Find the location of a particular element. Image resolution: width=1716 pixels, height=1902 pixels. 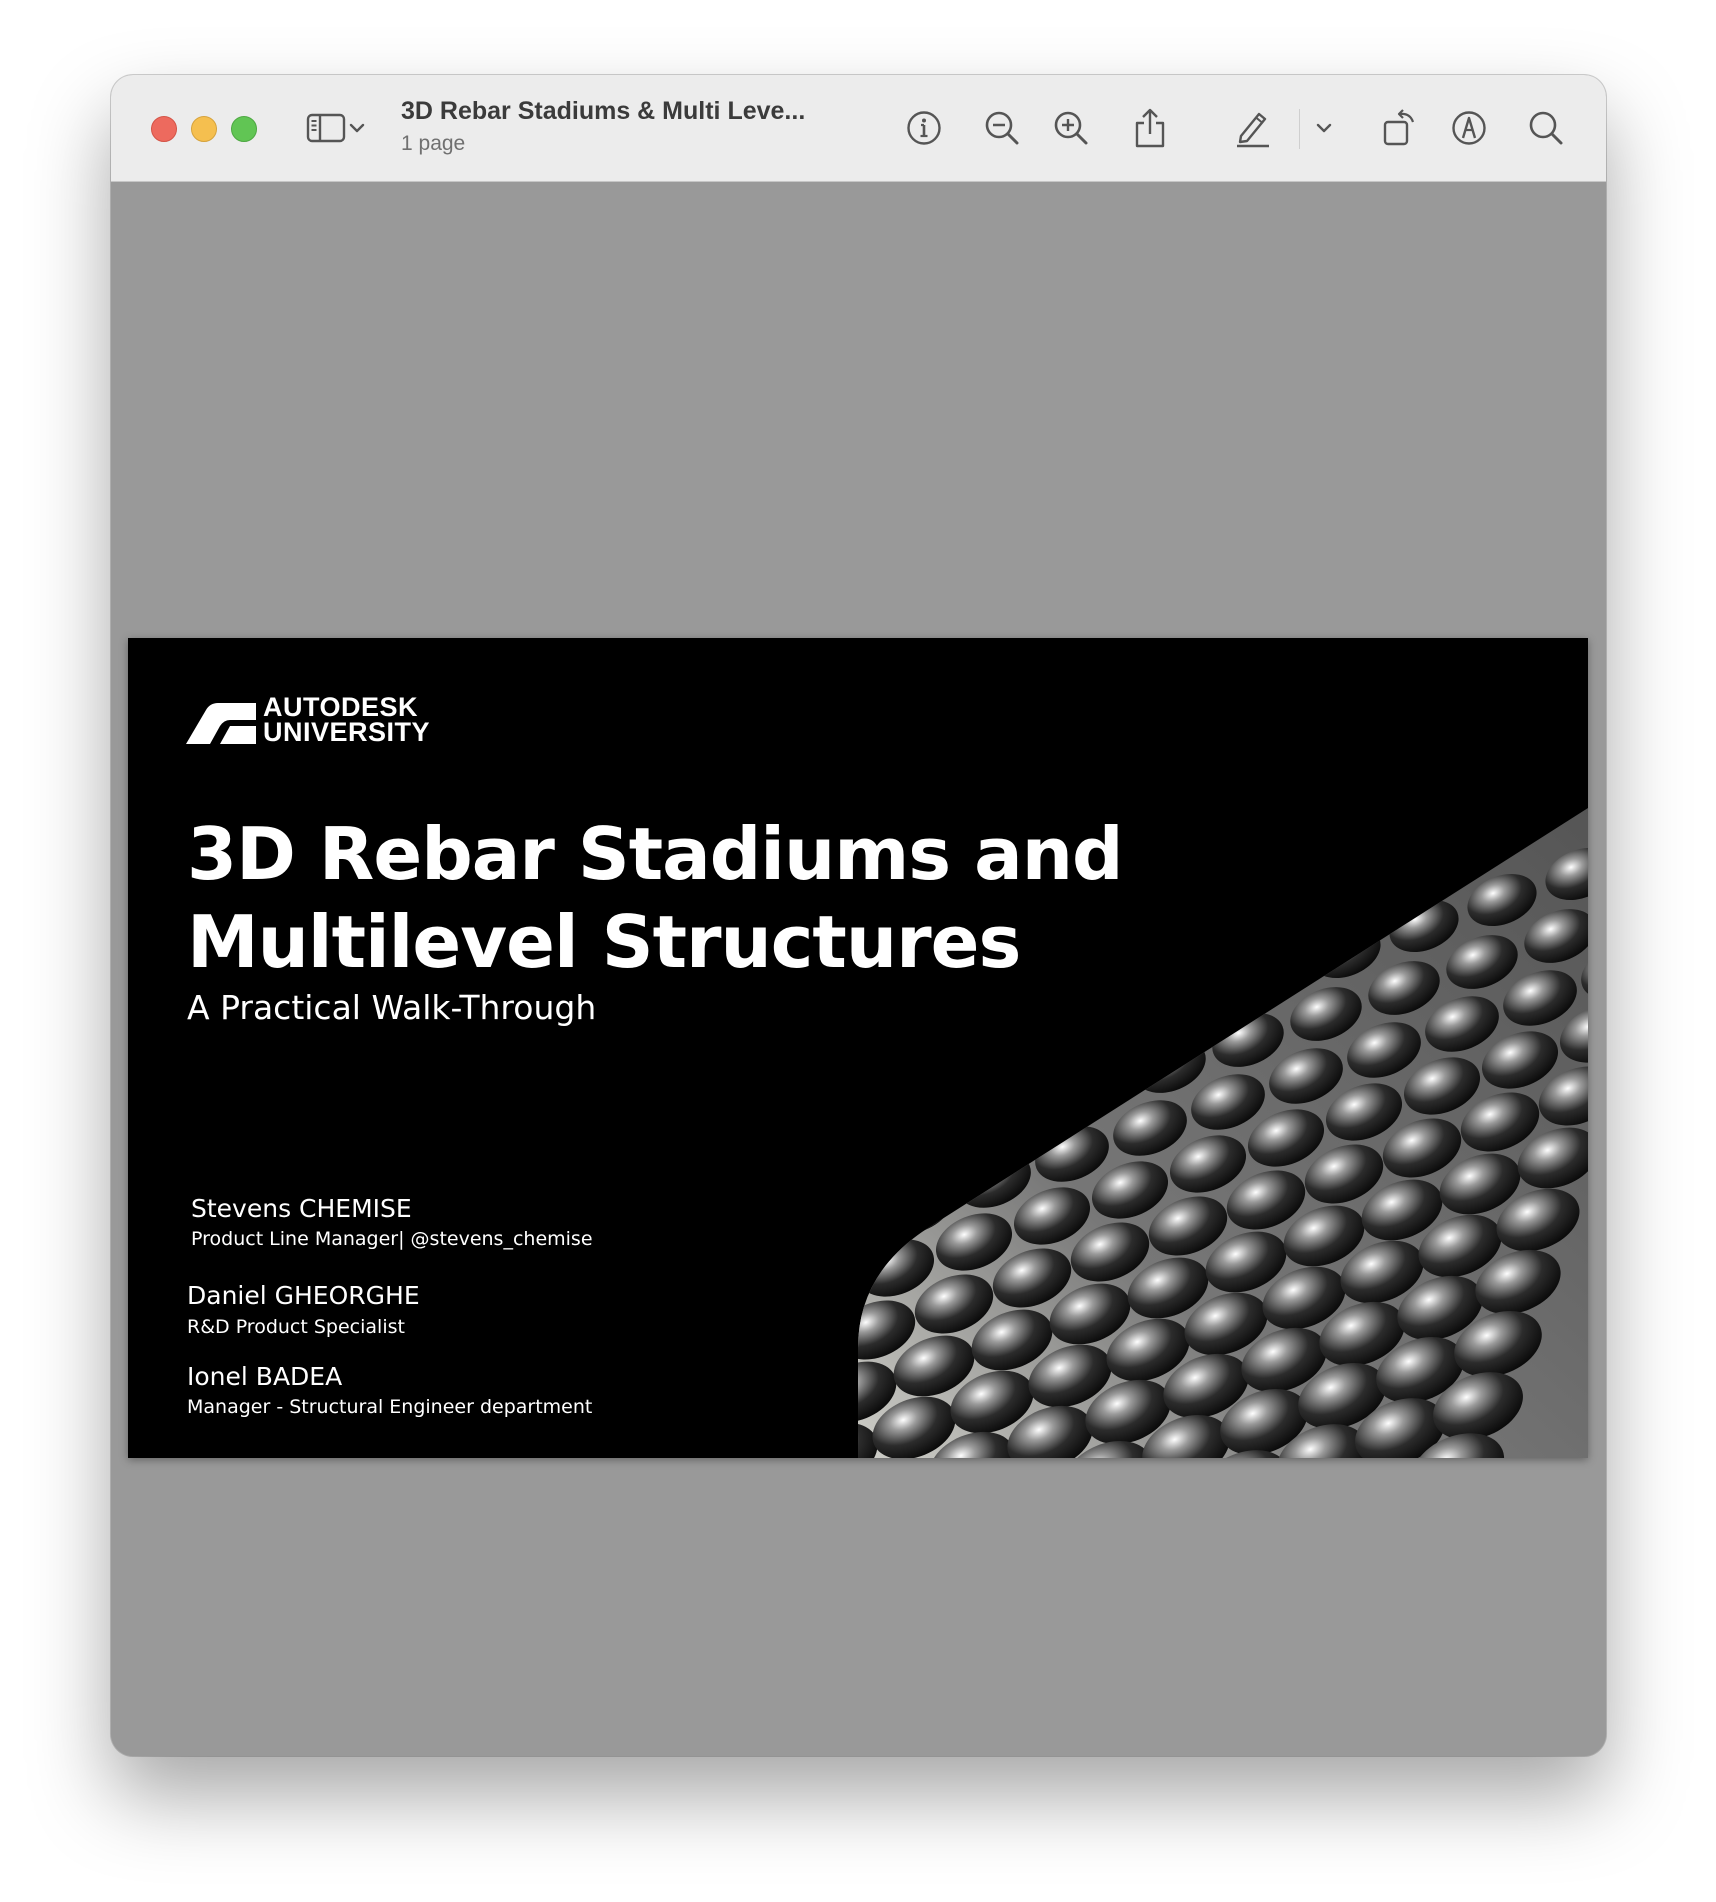

autodesk-university-wordmark: AUTODESK UNIVERSITY is located at coordinates (347, 720).